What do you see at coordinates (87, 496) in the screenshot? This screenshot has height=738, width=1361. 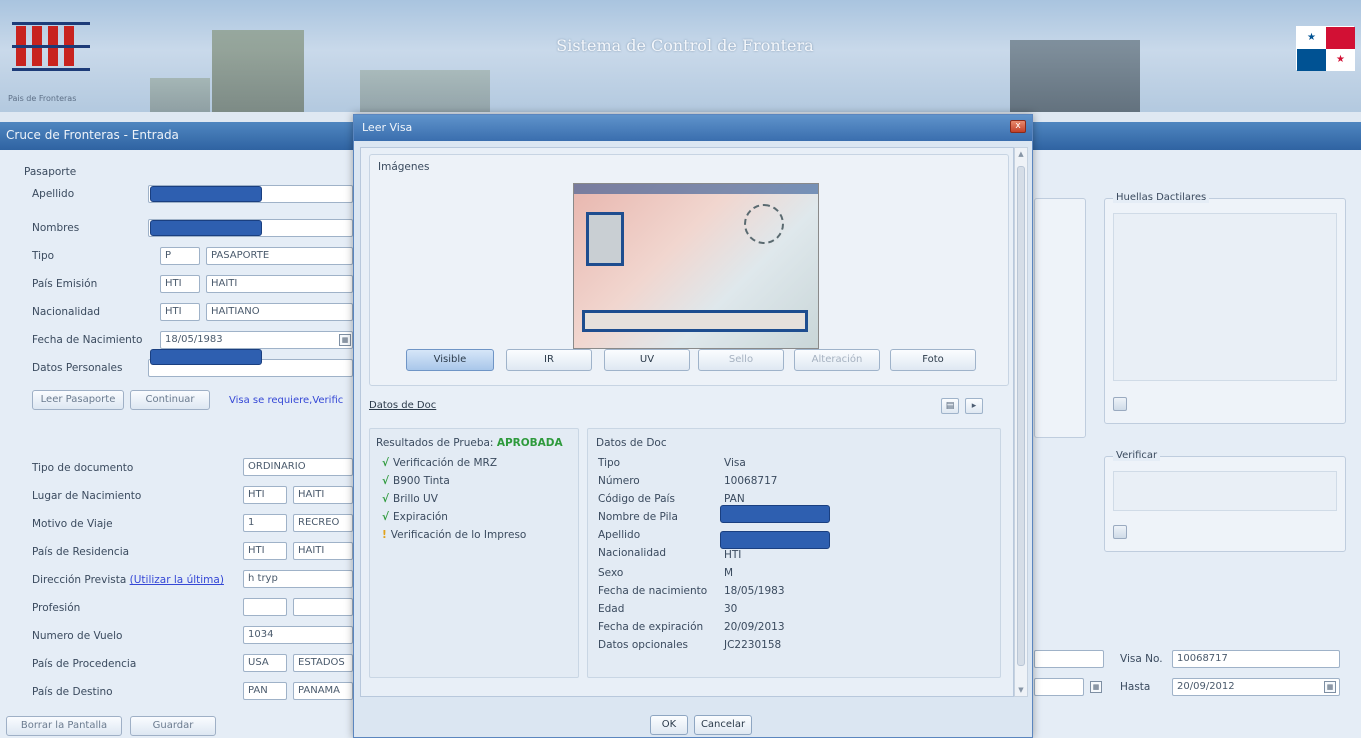 I see `lugar-nacimiento-label: Lugar de Nacimiento` at bounding box center [87, 496].